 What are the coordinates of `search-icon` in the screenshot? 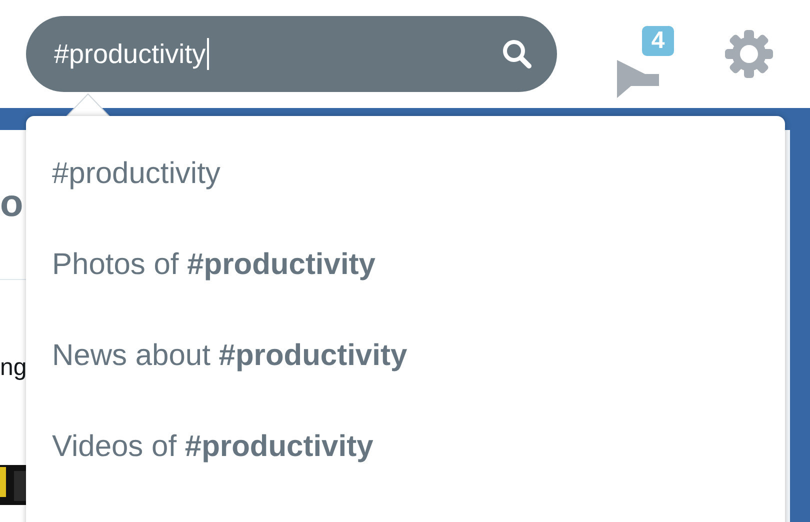 It's located at (517, 54).